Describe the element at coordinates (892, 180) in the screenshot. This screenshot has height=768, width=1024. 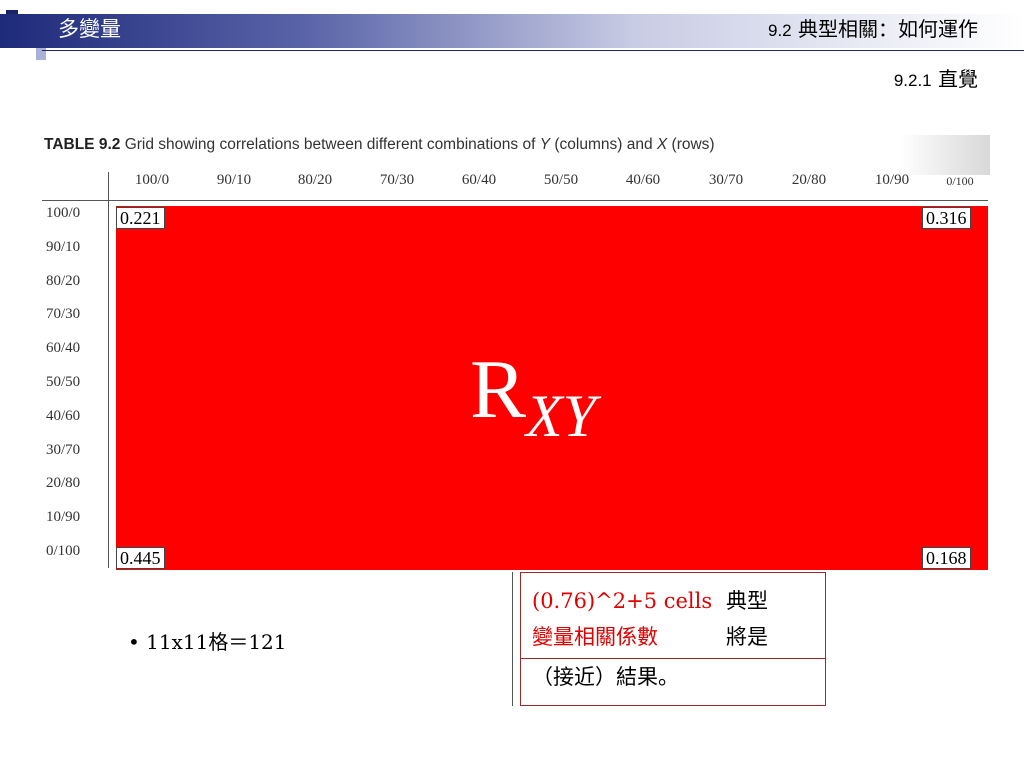
I see `column-header: 10/90` at that location.